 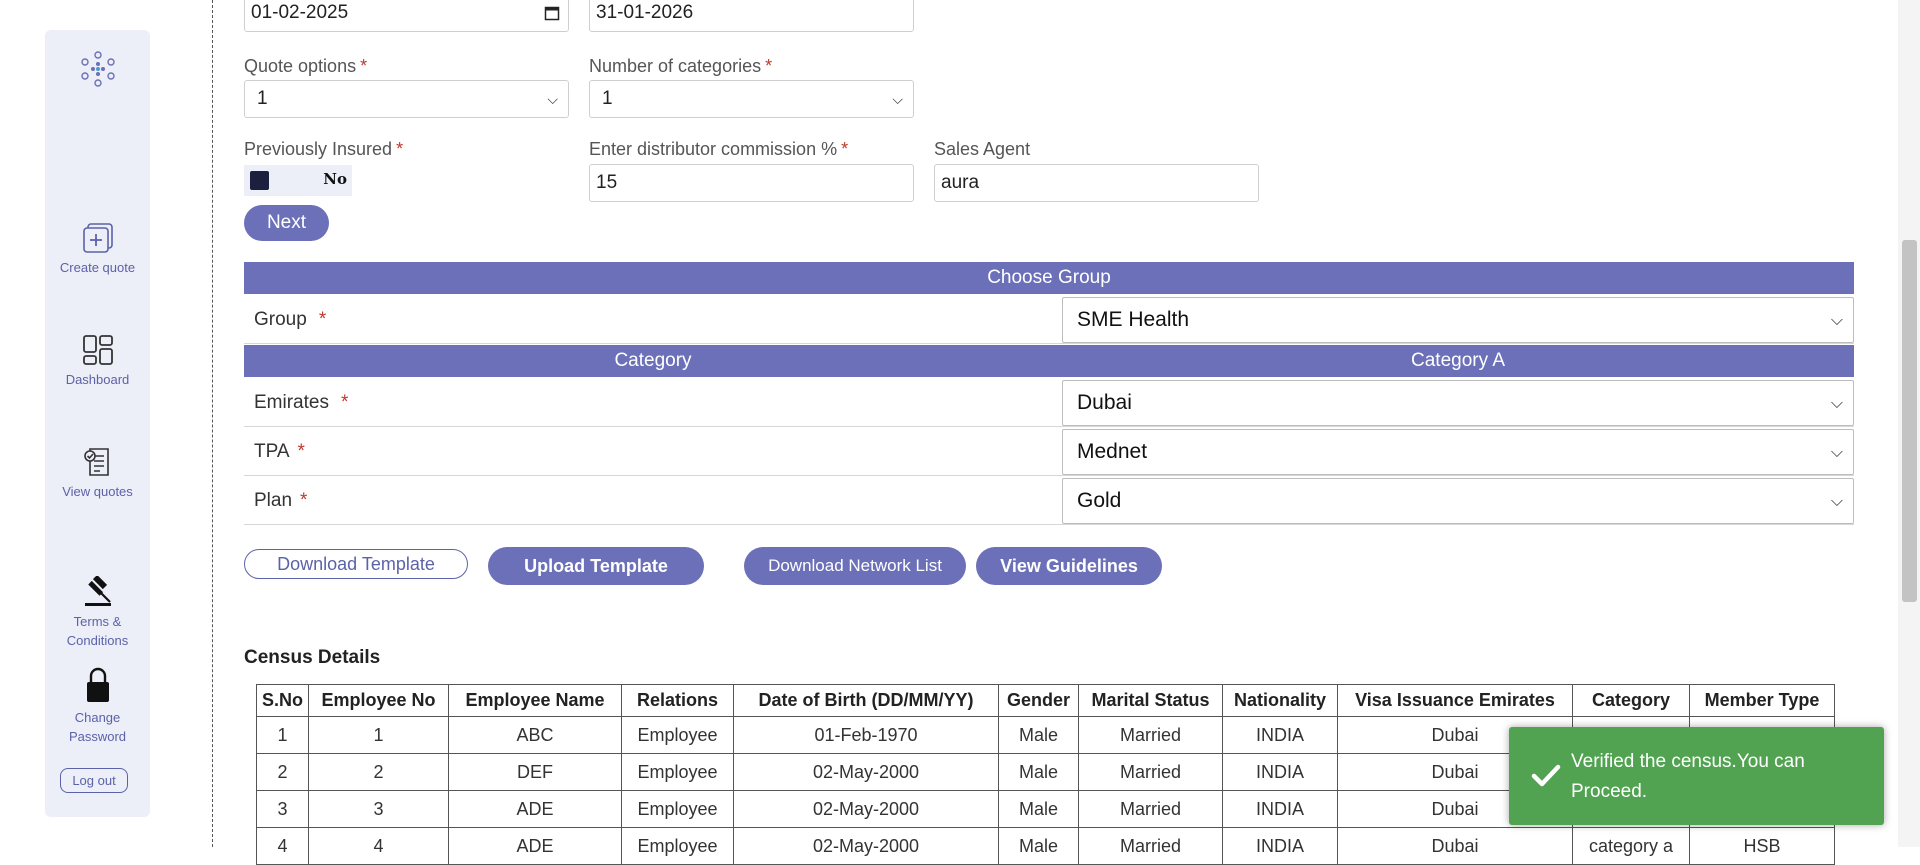 What do you see at coordinates (1458, 403) in the screenshot?
I see `emirates-select: Dubai ⌵` at bounding box center [1458, 403].